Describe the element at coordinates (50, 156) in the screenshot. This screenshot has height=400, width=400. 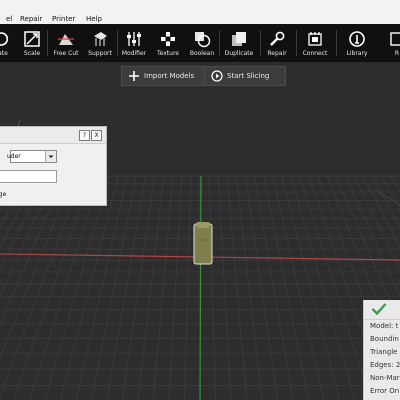
I see `chevron-down-icon` at that location.